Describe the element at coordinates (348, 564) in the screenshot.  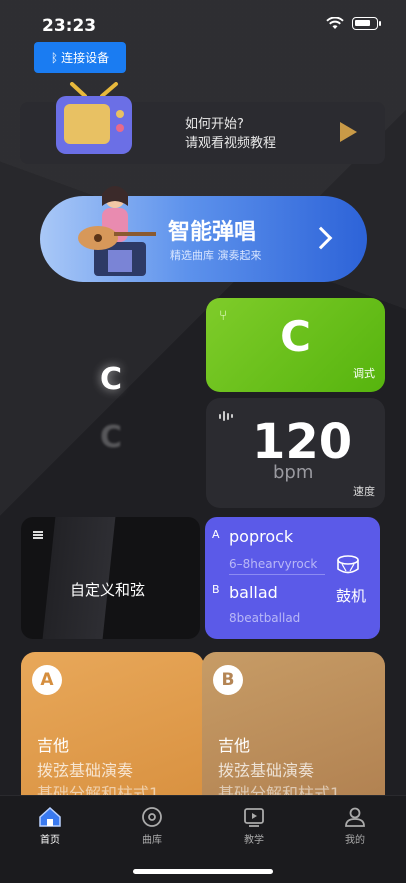
I see `drum-icon` at that location.